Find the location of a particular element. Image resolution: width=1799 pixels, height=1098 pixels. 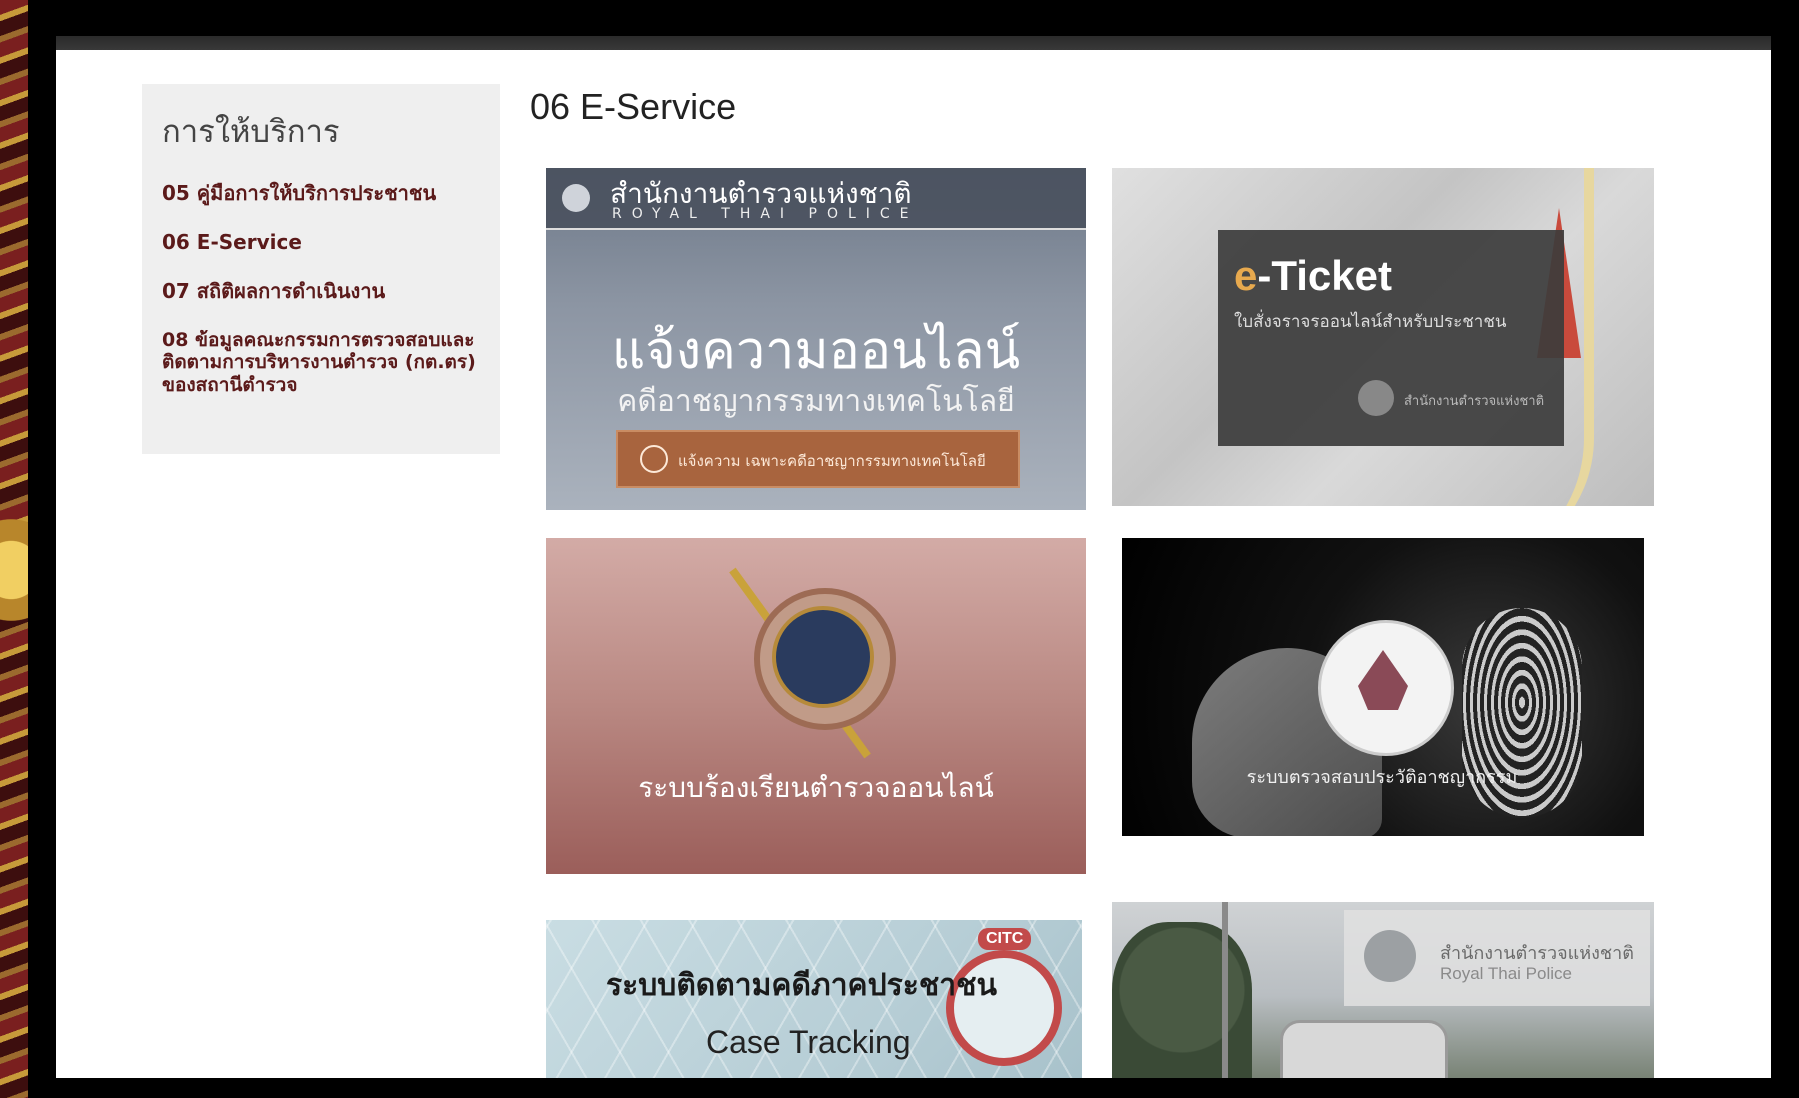

org-panel: สำนักงานตำรวจแห่งชาติ Royal Thai Police is located at coordinates (1497, 958).